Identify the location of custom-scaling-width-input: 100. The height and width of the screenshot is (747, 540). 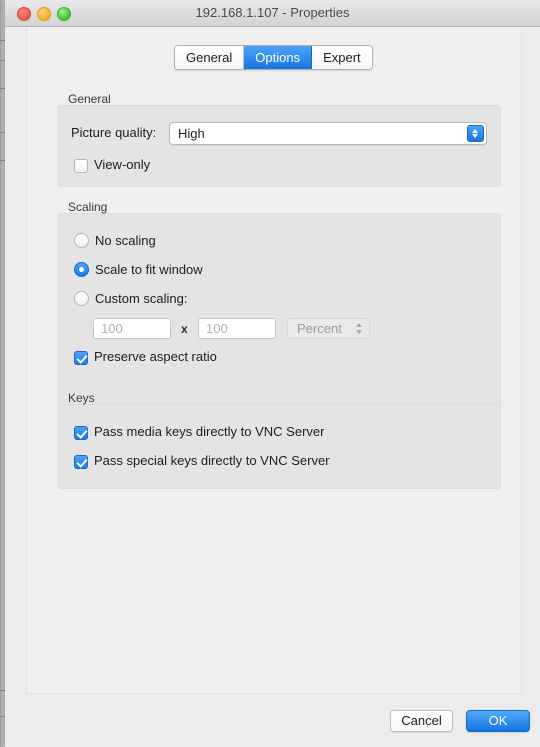
(132, 328).